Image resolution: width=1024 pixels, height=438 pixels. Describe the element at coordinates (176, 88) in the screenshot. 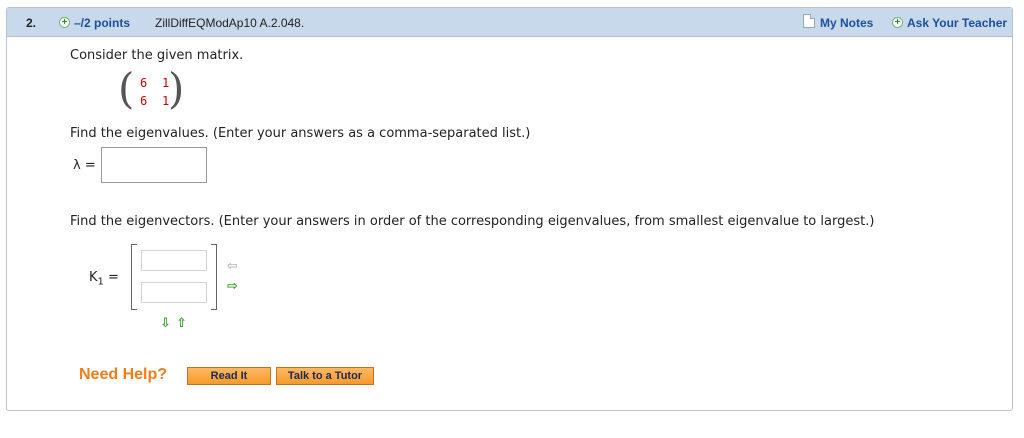

I see `matrix-right-paren: )` at that location.